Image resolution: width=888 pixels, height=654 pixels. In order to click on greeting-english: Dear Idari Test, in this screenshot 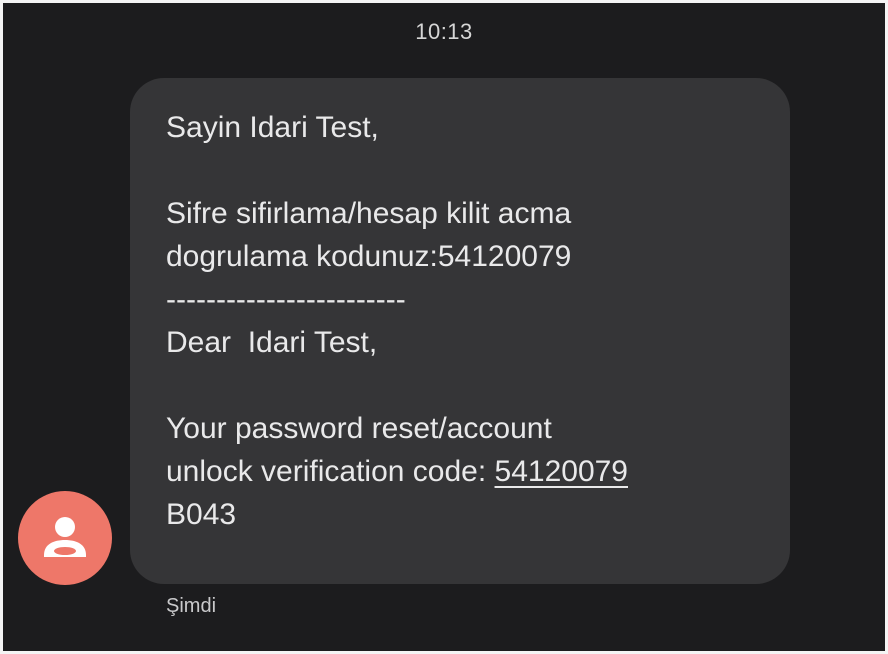, I will do `click(272, 342)`.